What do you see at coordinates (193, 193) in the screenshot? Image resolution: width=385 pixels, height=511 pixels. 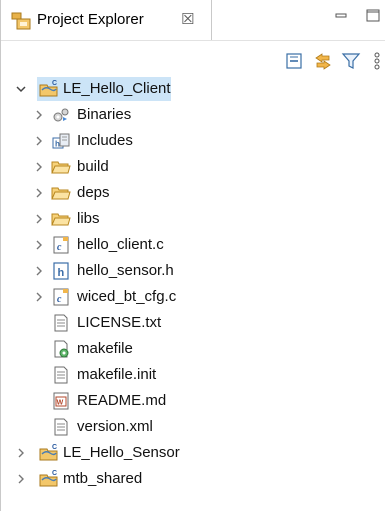 I see `tree-item-deps: deps` at bounding box center [193, 193].